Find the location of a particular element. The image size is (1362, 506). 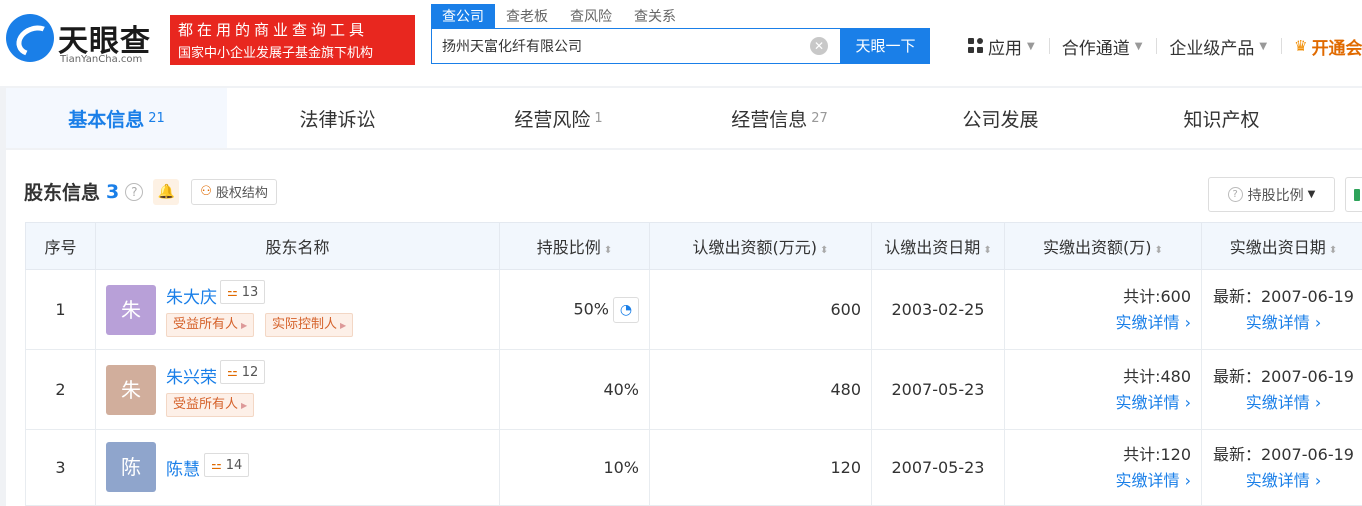

search-box: ✕ is located at coordinates (636, 46).